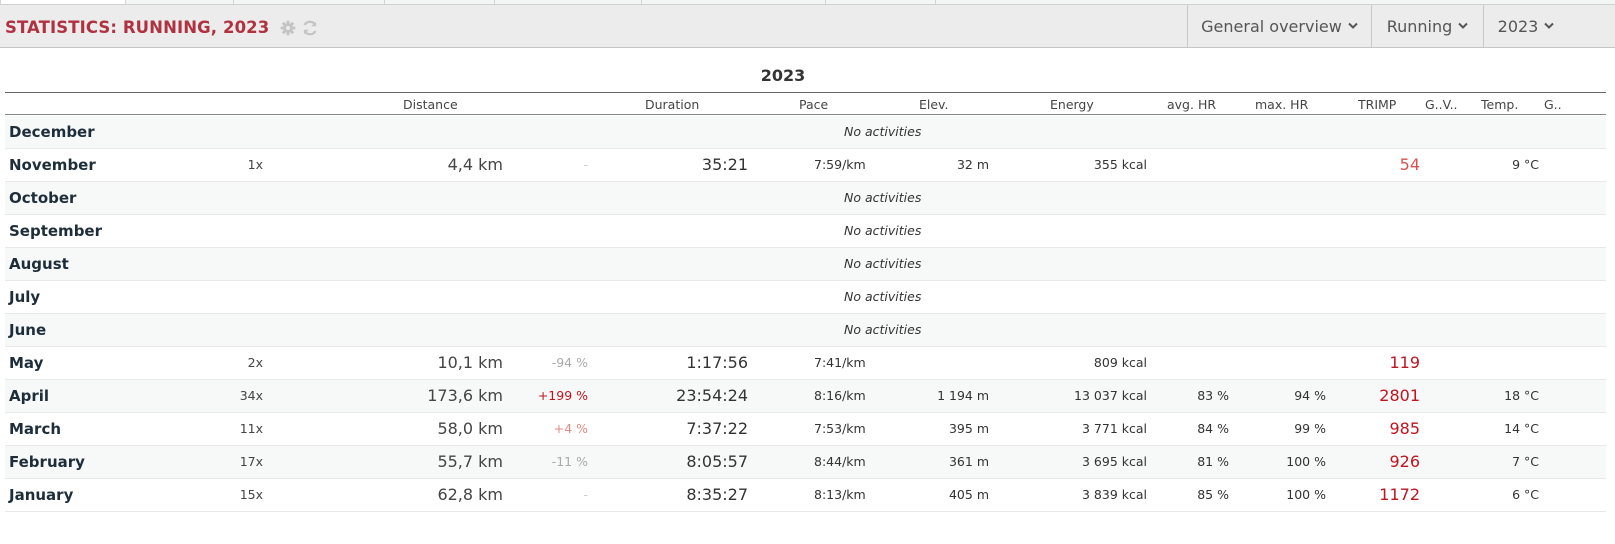  I want to click on activity-count: 15x, so click(251, 494).